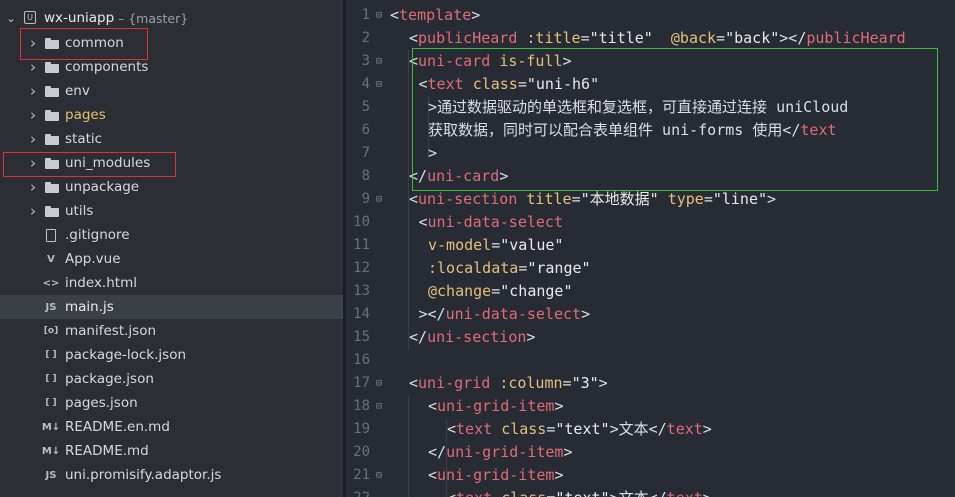  I want to click on code-line: 21 ⊟ <uni-grid-item>, so click(650, 475).